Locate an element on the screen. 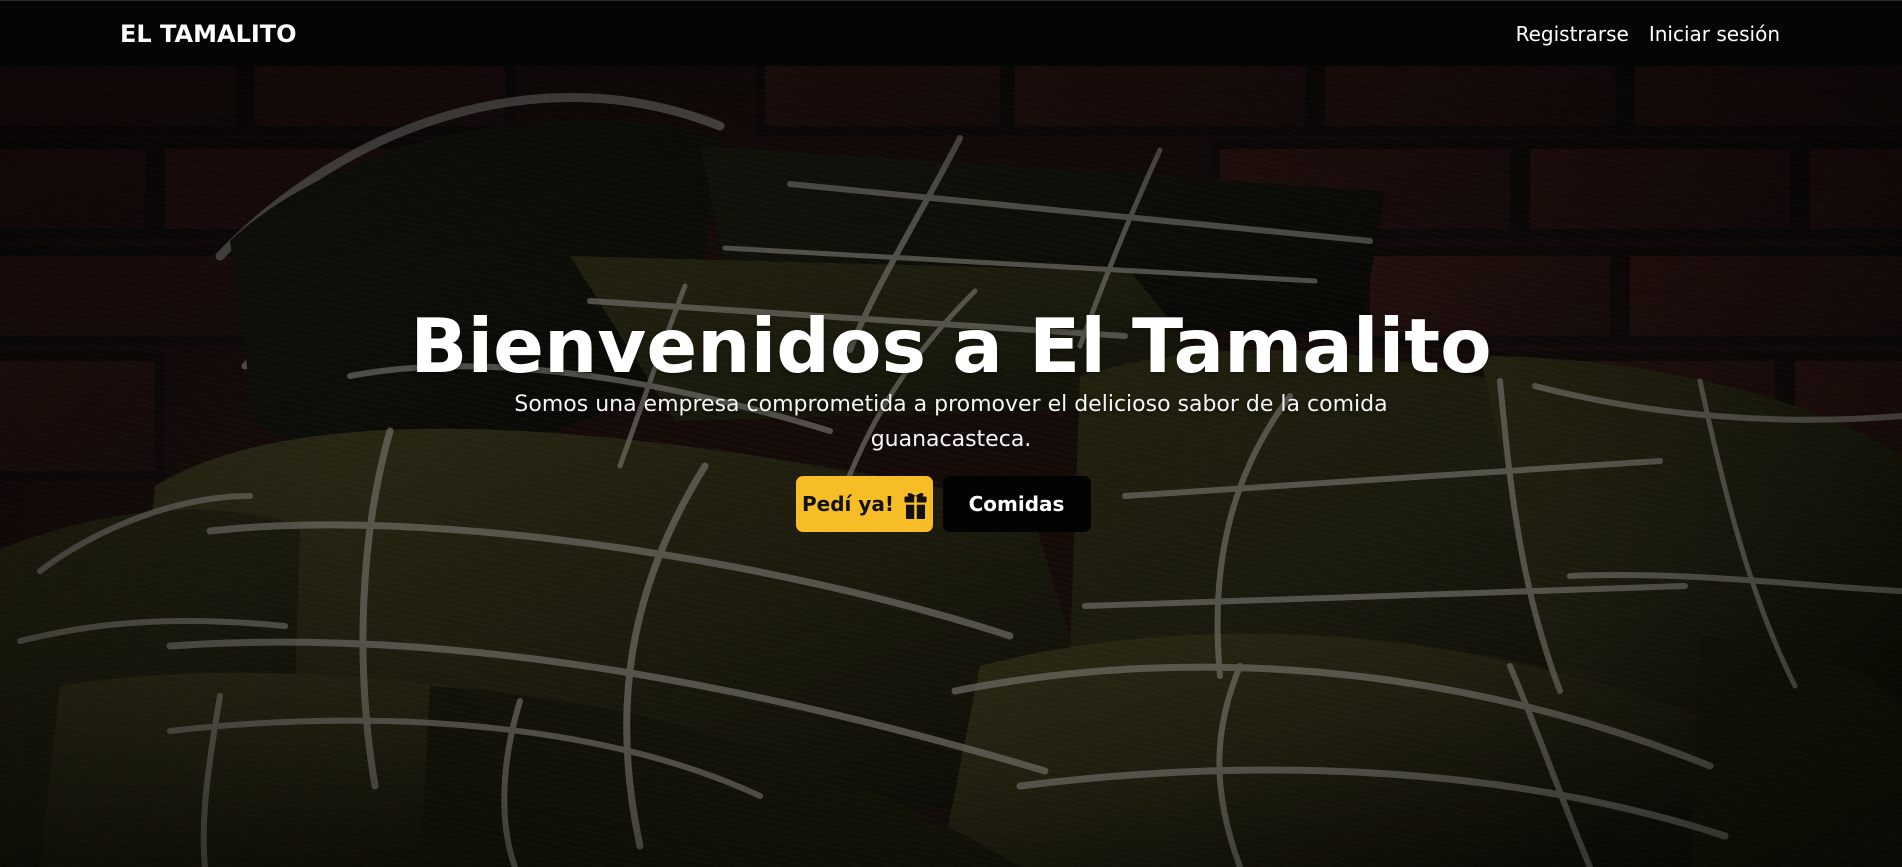  login-link: Iniciar sesión is located at coordinates (1714, 34).